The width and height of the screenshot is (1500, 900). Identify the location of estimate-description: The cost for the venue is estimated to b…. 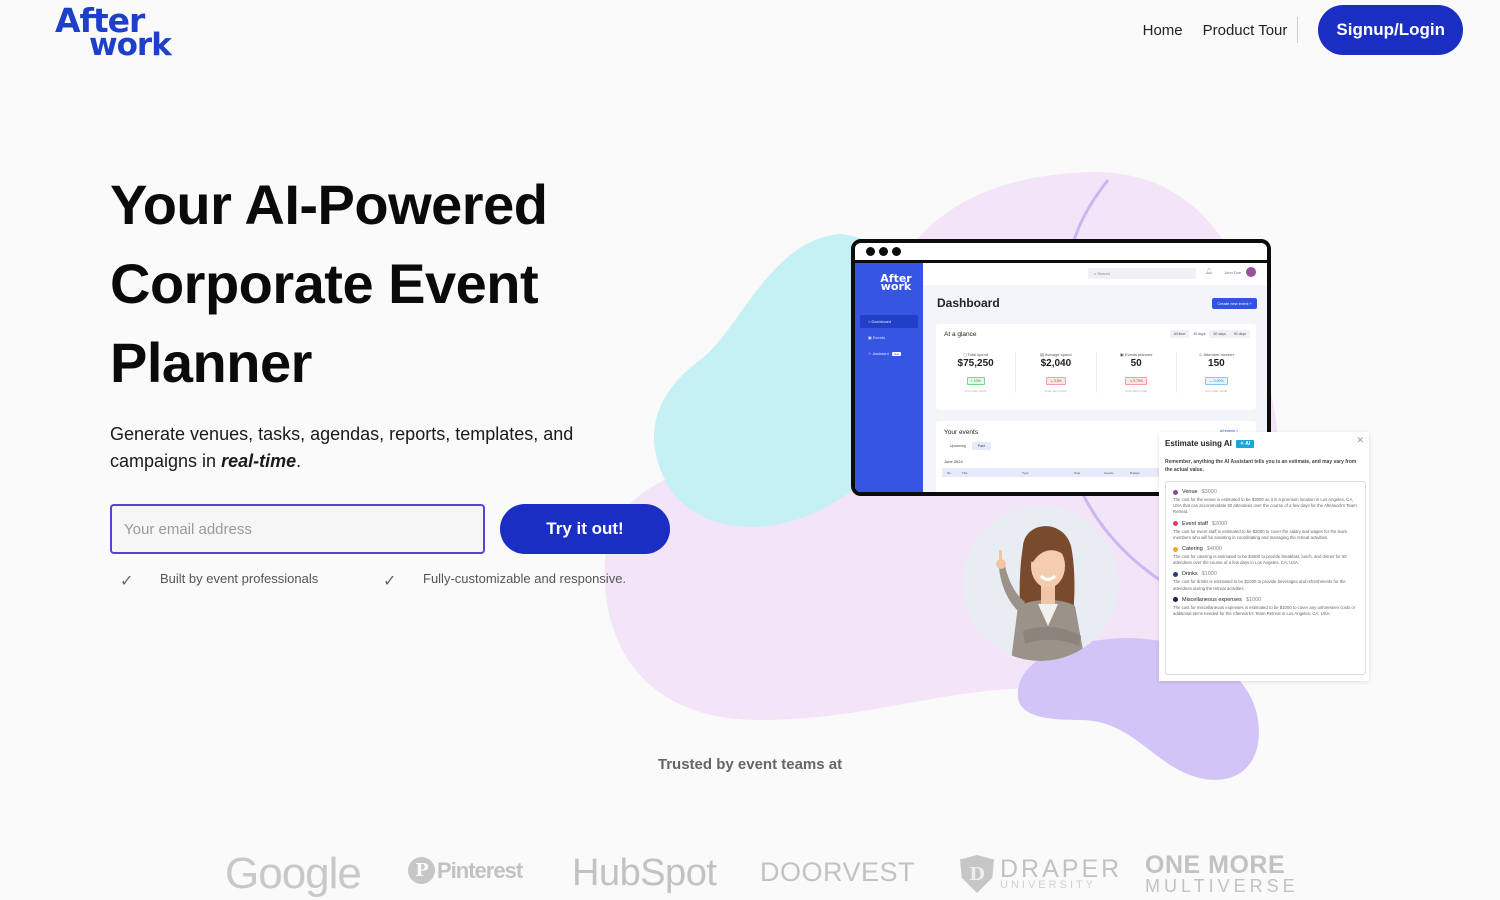
(1265, 506).